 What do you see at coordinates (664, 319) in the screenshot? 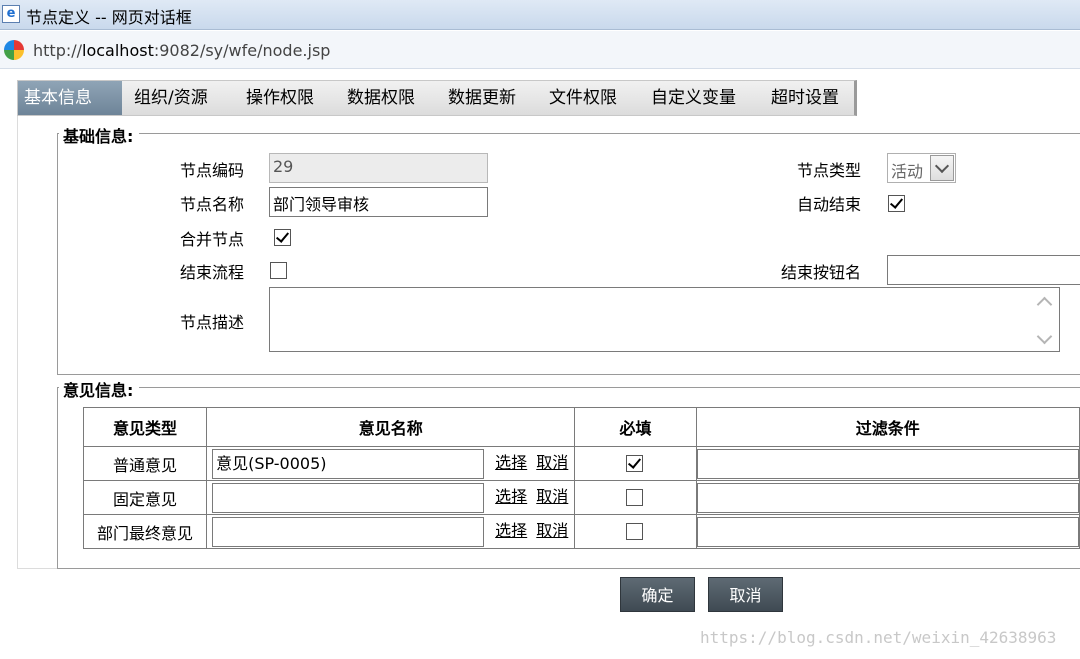
I see `node-desc-textarea` at bounding box center [664, 319].